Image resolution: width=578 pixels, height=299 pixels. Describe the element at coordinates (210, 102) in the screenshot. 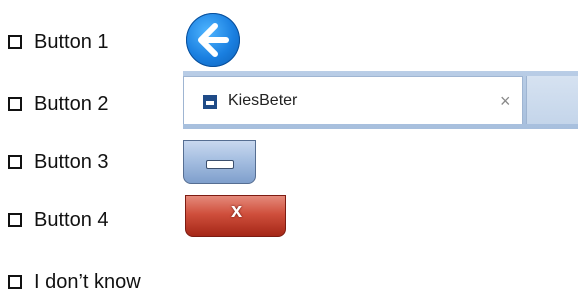

I see `kiesbeter-favicon-icon` at that location.